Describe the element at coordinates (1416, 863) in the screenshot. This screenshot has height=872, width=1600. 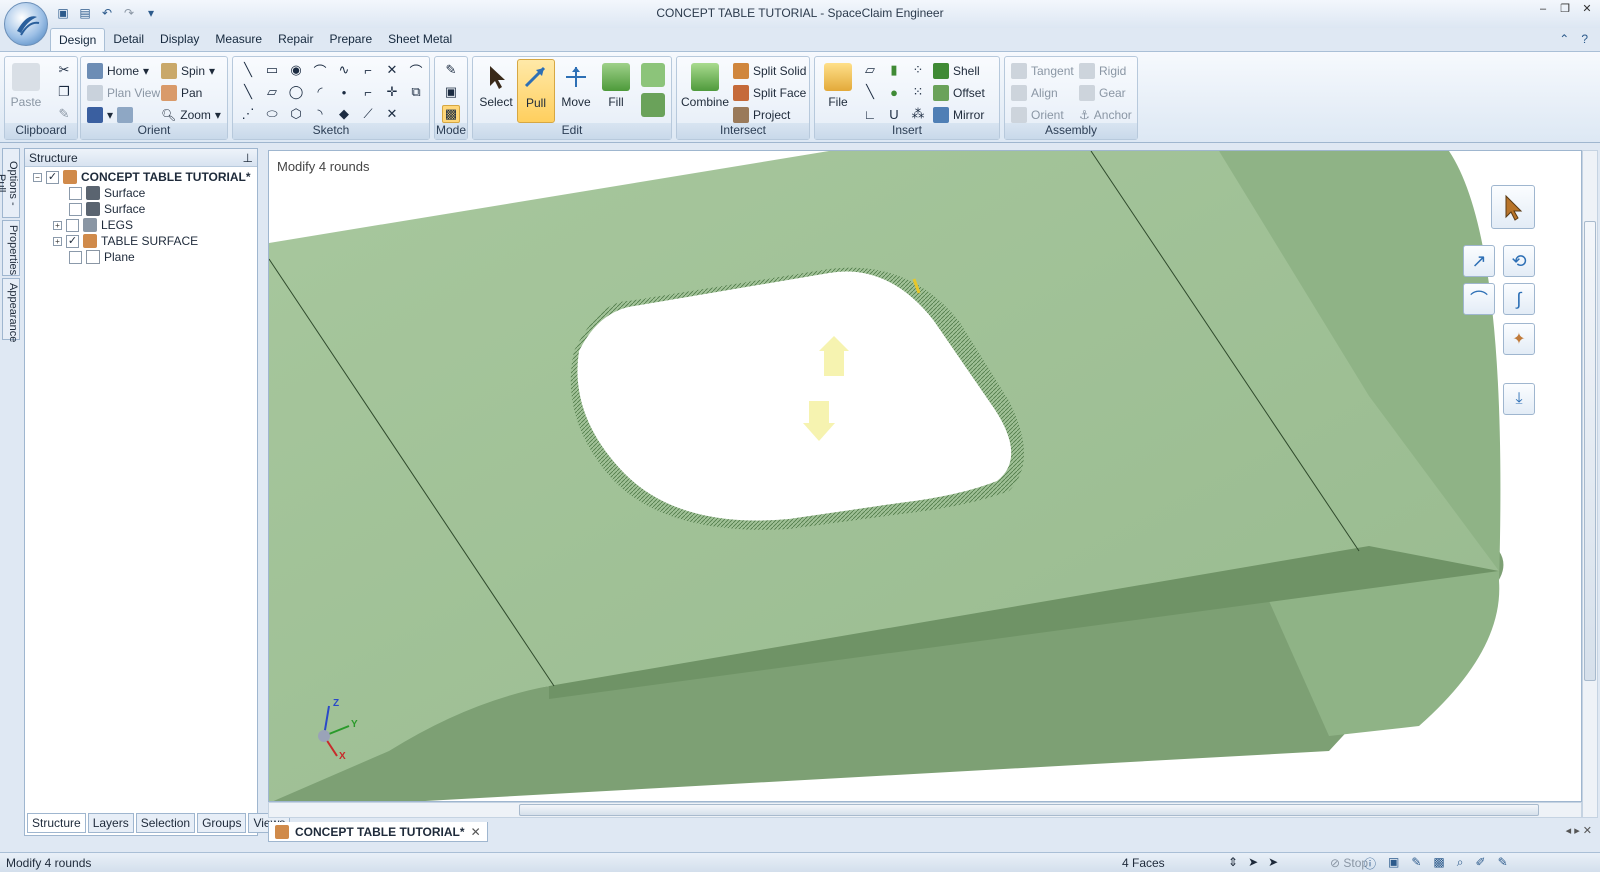
I see `sketch-icon: ✎` at that location.